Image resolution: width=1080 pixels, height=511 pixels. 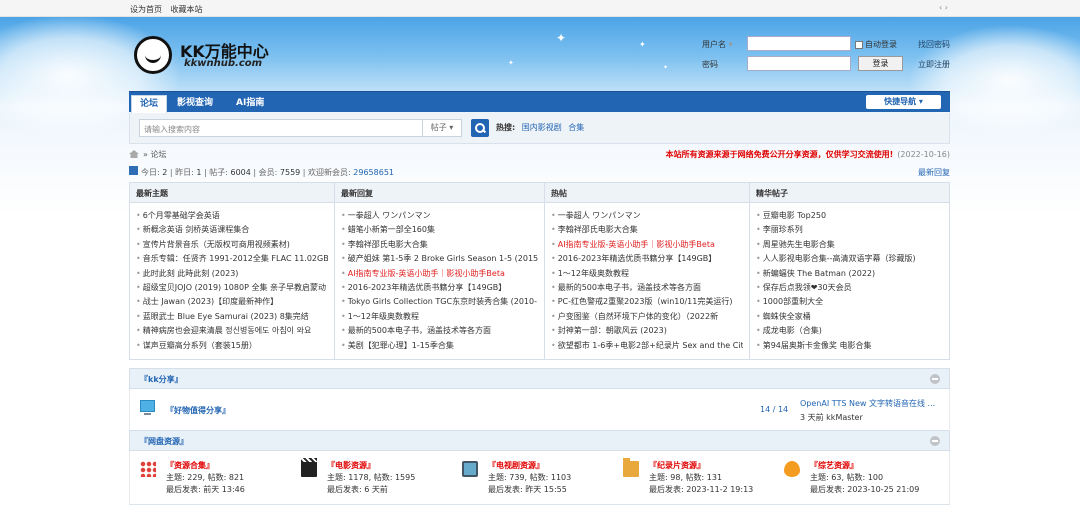 What do you see at coordinates (934, 64) in the screenshot?
I see `register-link: 立即注册` at bounding box center [934, 64].